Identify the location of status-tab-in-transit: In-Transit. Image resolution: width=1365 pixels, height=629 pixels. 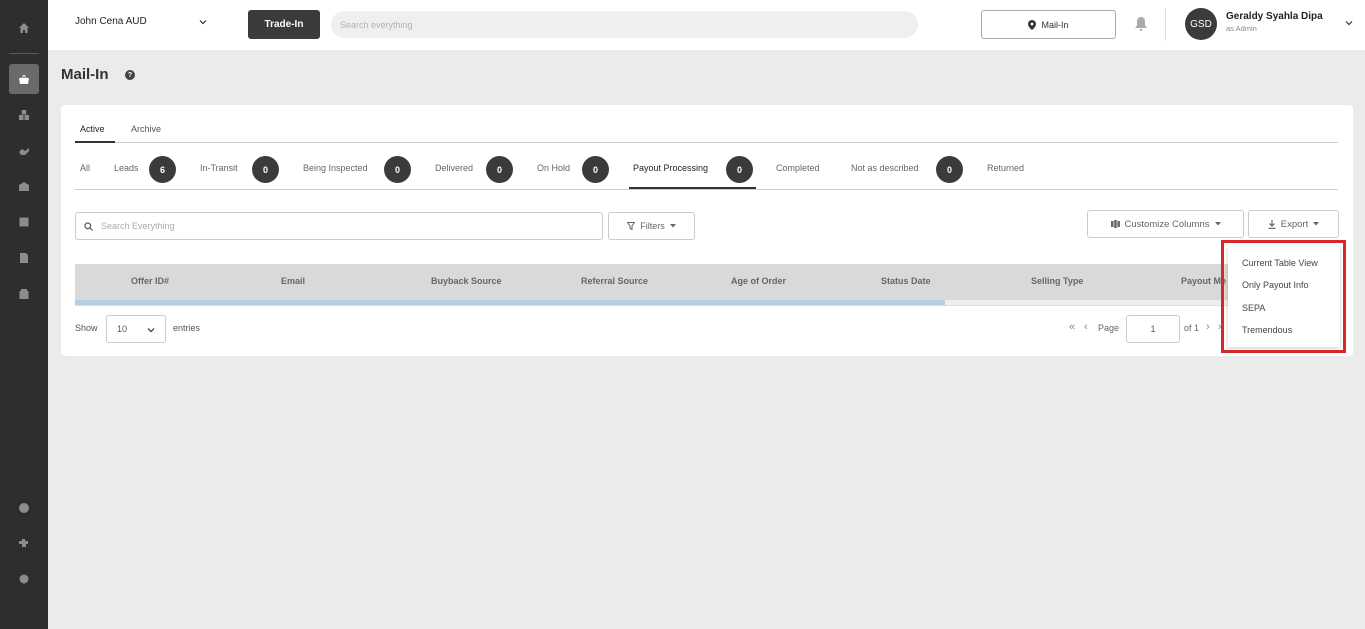
(219, 168).